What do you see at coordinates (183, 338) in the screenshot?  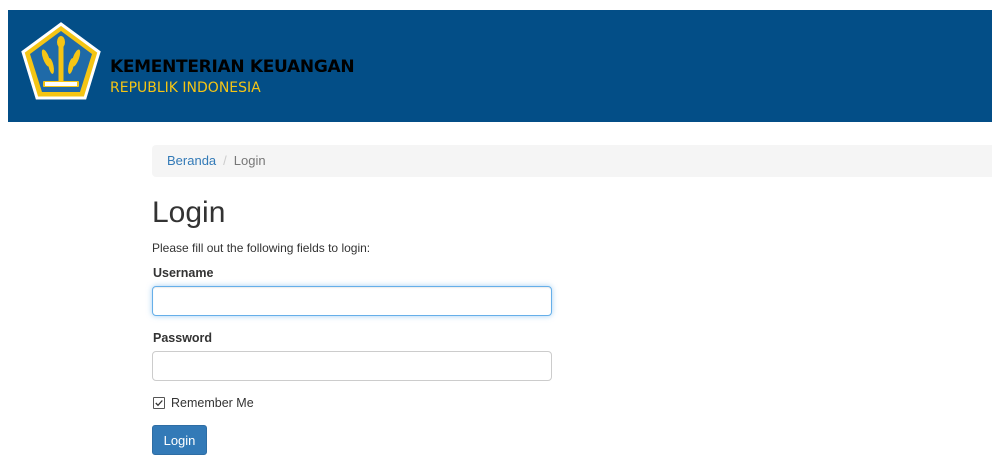 I see `password-label: Password` at bounding box center [183, 338].